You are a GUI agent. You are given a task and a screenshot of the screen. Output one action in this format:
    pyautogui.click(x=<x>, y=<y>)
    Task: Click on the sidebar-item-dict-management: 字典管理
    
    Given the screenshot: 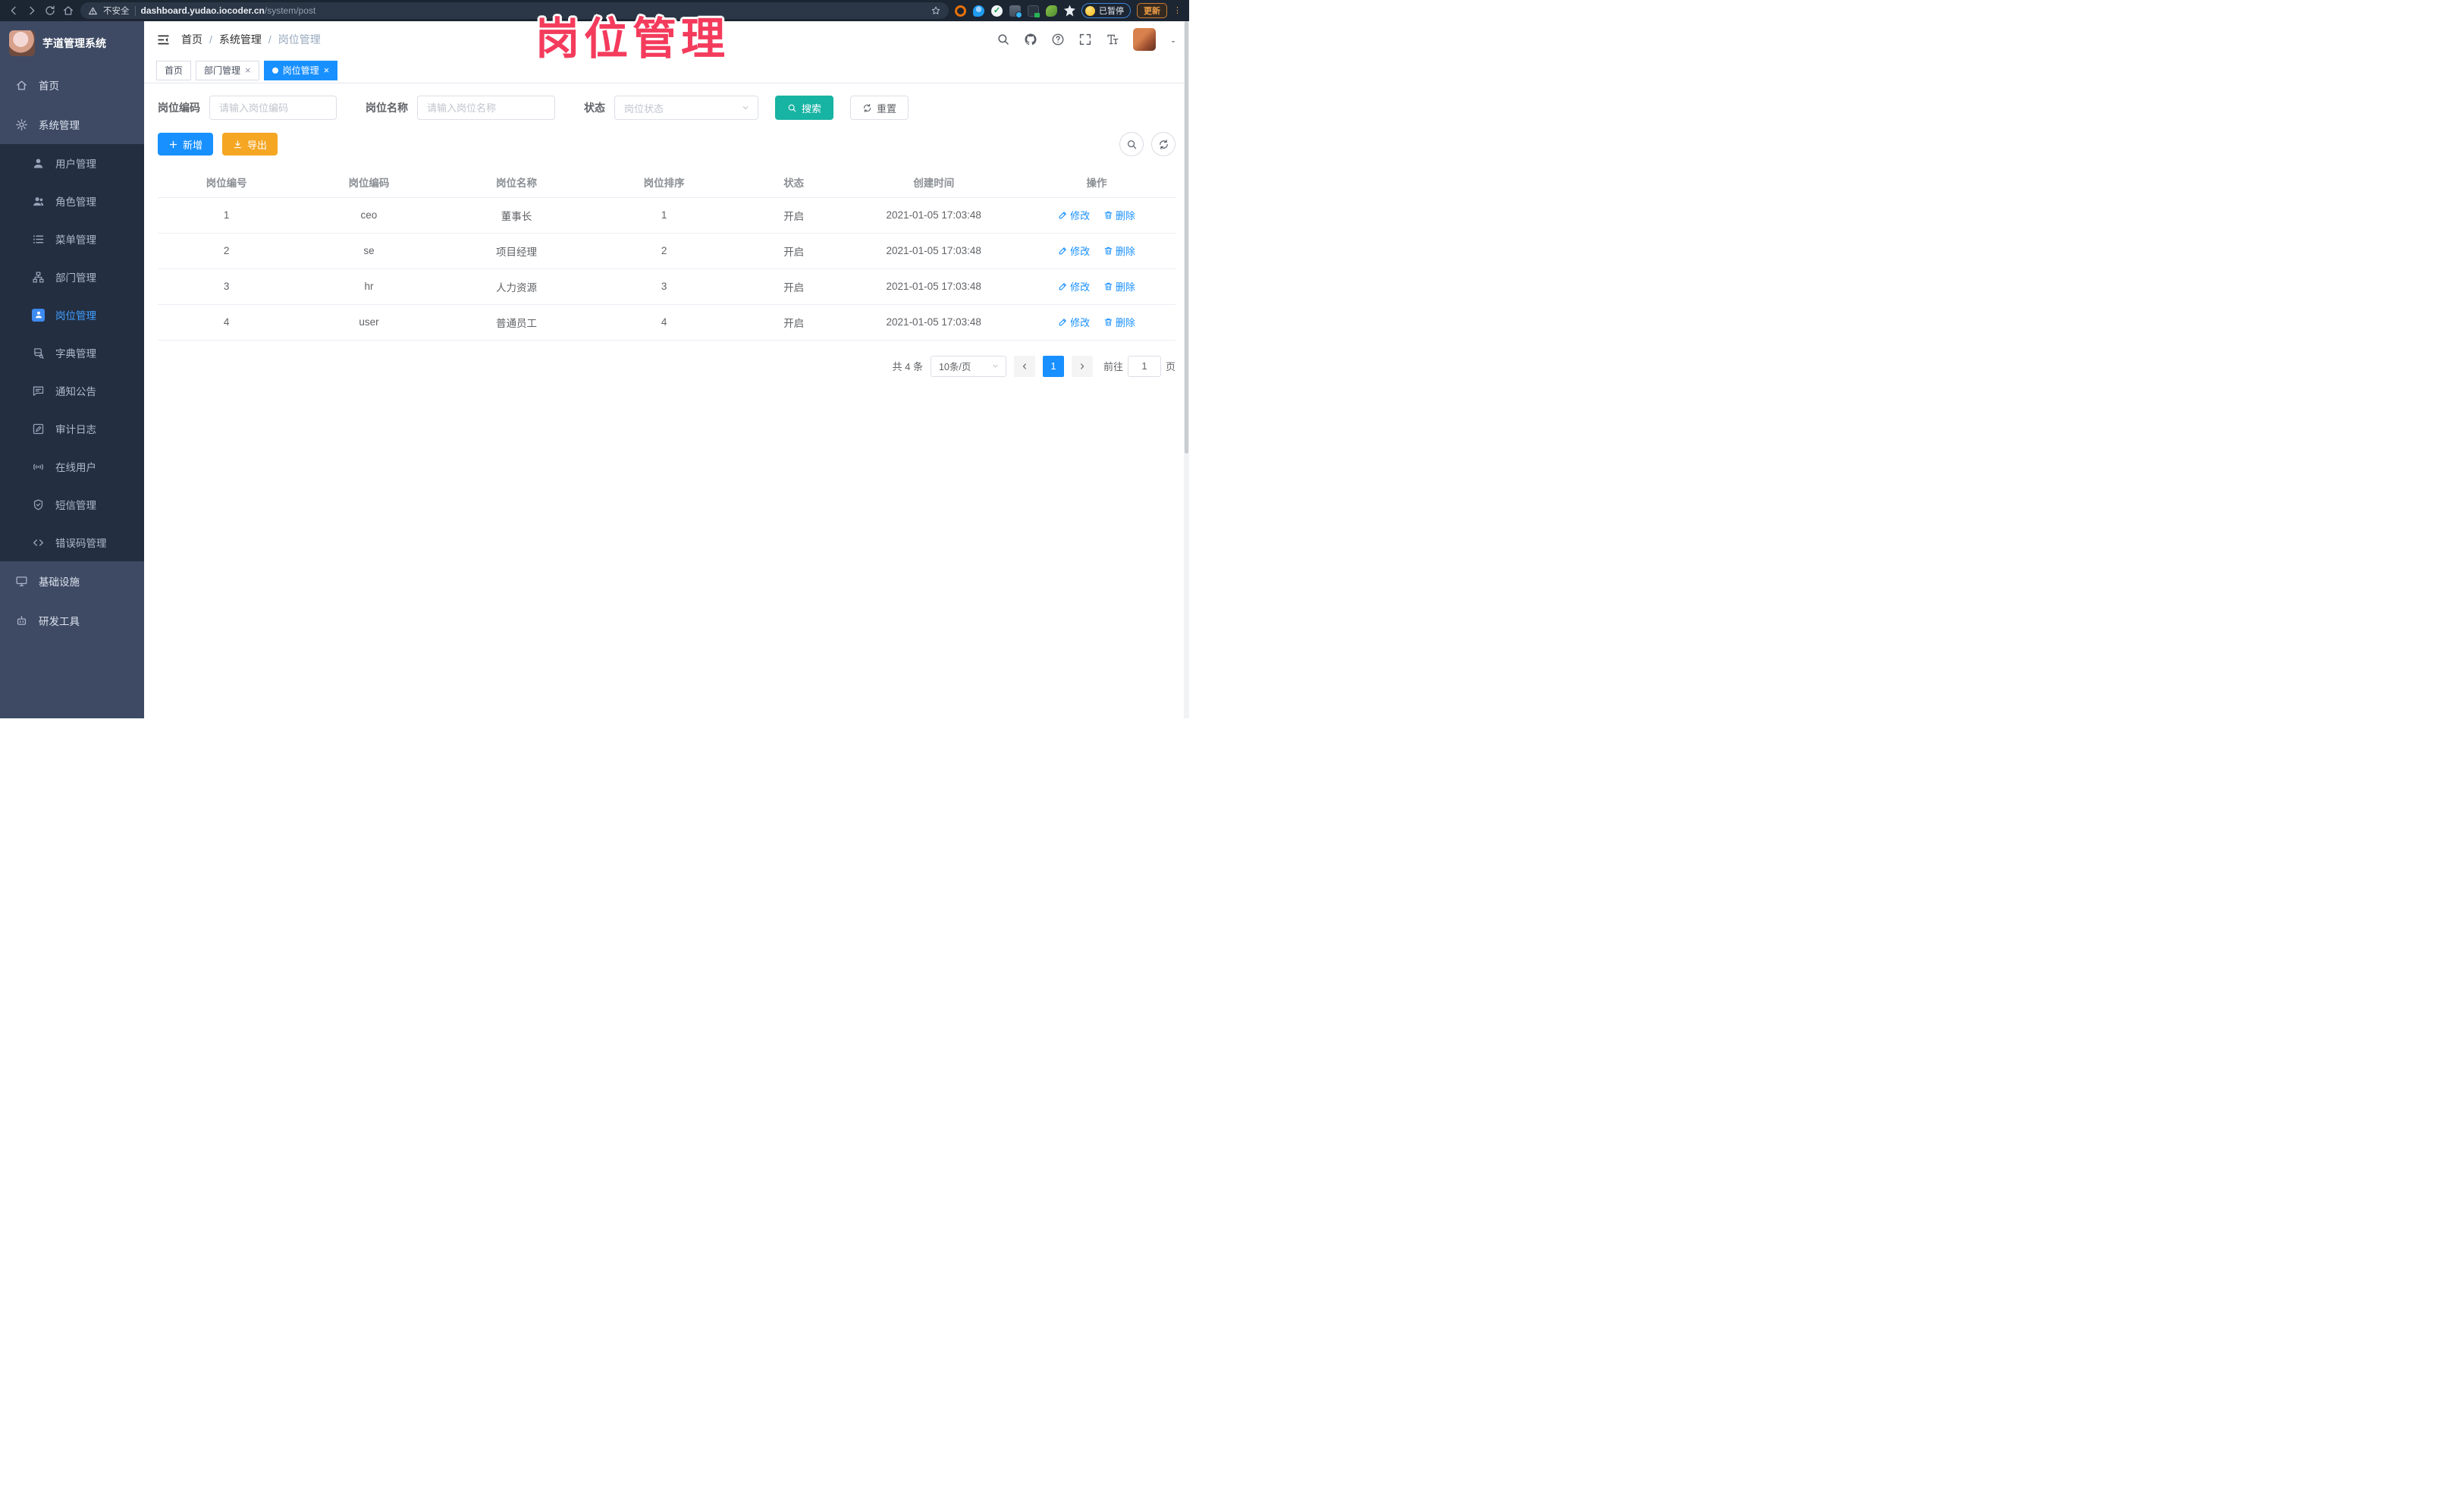 What is the action you would take?
    pyautogui.click(x=72, y=353)
    